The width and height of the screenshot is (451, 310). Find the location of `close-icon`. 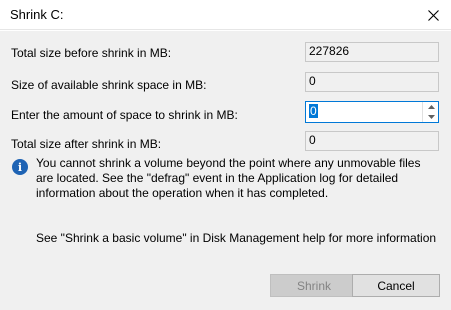

close-icon is located at coordinates (433, 15).